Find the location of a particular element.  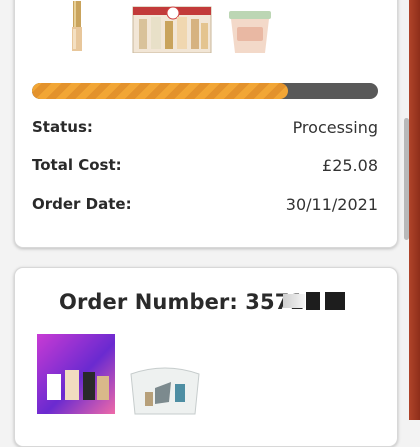

order-date-label: Order Date: is located at coordinates (82, 204).